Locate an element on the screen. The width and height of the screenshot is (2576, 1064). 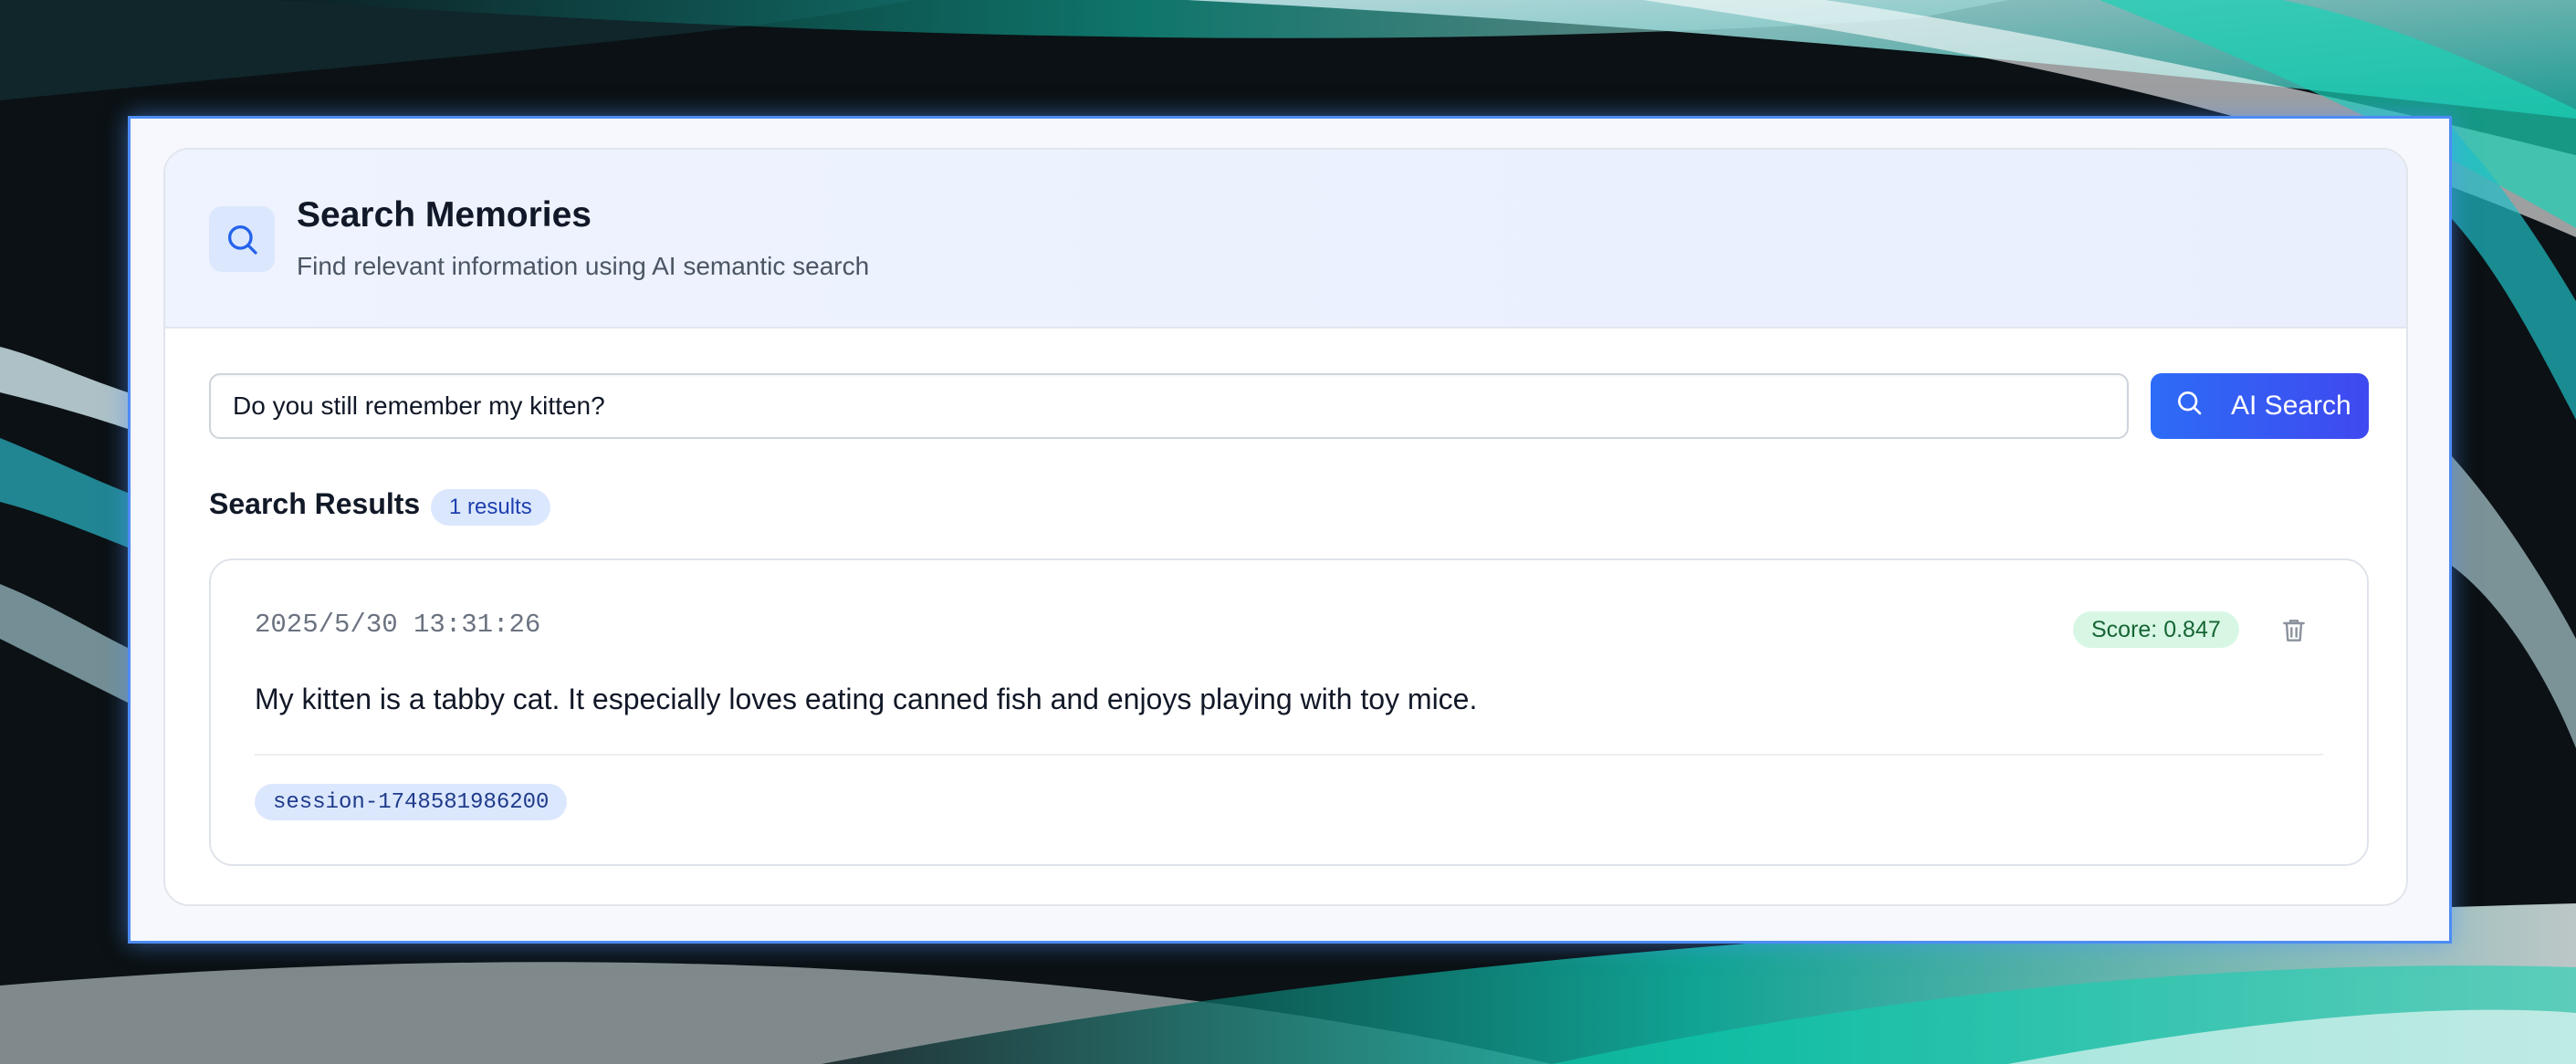
ai-search-button: AI Search is located at coordinates (2260, 406).